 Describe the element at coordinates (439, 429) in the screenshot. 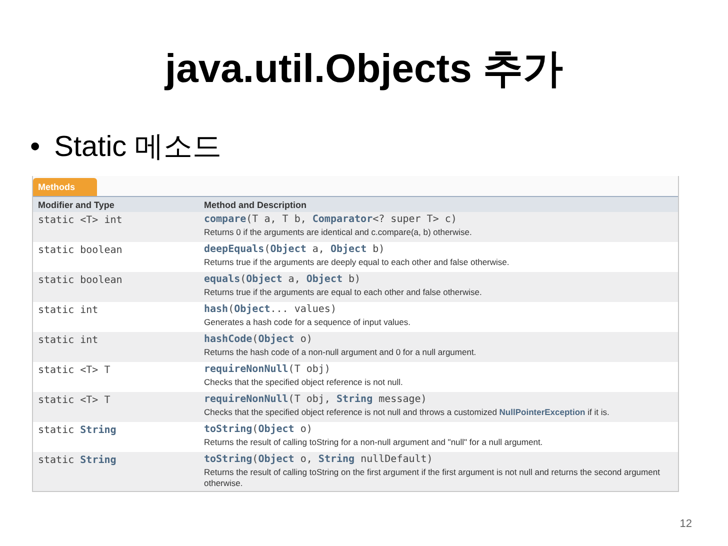

I see `method-signature: toString(Object o)` at that location.